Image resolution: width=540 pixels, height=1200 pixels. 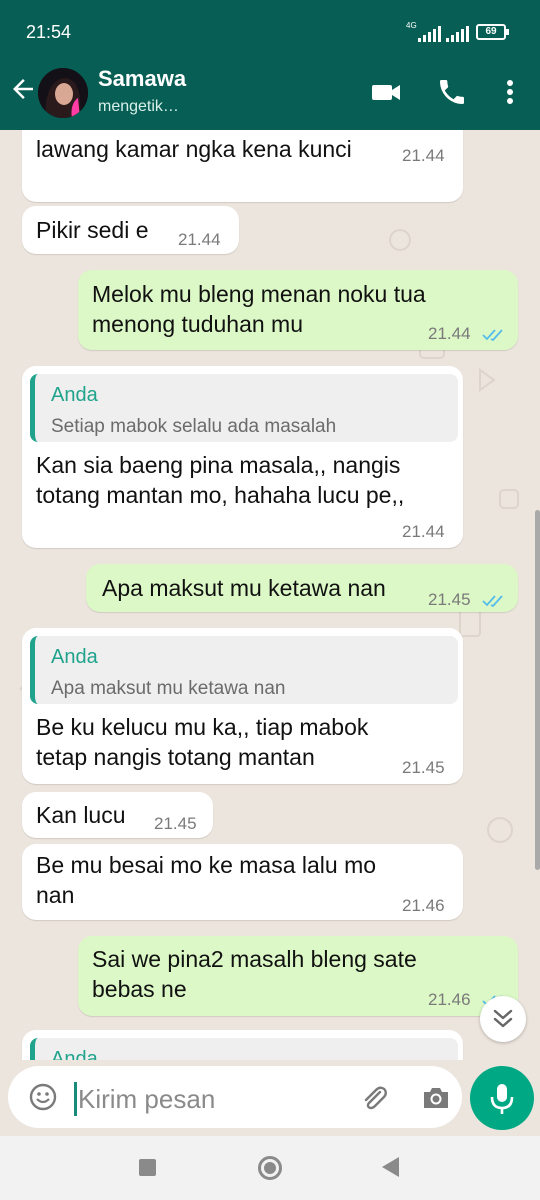 What do you see at coordinates (436, 1098) in the screenshot?
I see `camera-icon` at bounding box center [436, 1098].